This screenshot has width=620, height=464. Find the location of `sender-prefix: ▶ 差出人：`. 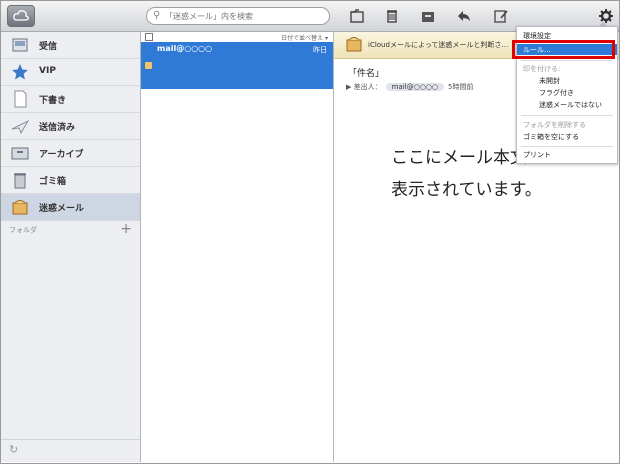

sender-prefix: ▶ 差出人： is located at coordinates (364, 87).